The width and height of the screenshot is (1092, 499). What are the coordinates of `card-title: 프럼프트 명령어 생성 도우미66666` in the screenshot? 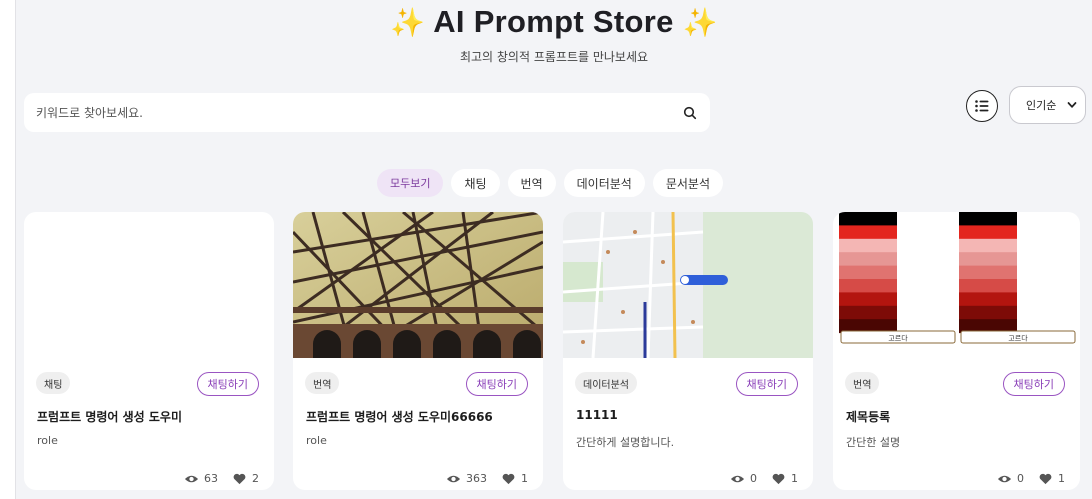 It's located at (399, 417).